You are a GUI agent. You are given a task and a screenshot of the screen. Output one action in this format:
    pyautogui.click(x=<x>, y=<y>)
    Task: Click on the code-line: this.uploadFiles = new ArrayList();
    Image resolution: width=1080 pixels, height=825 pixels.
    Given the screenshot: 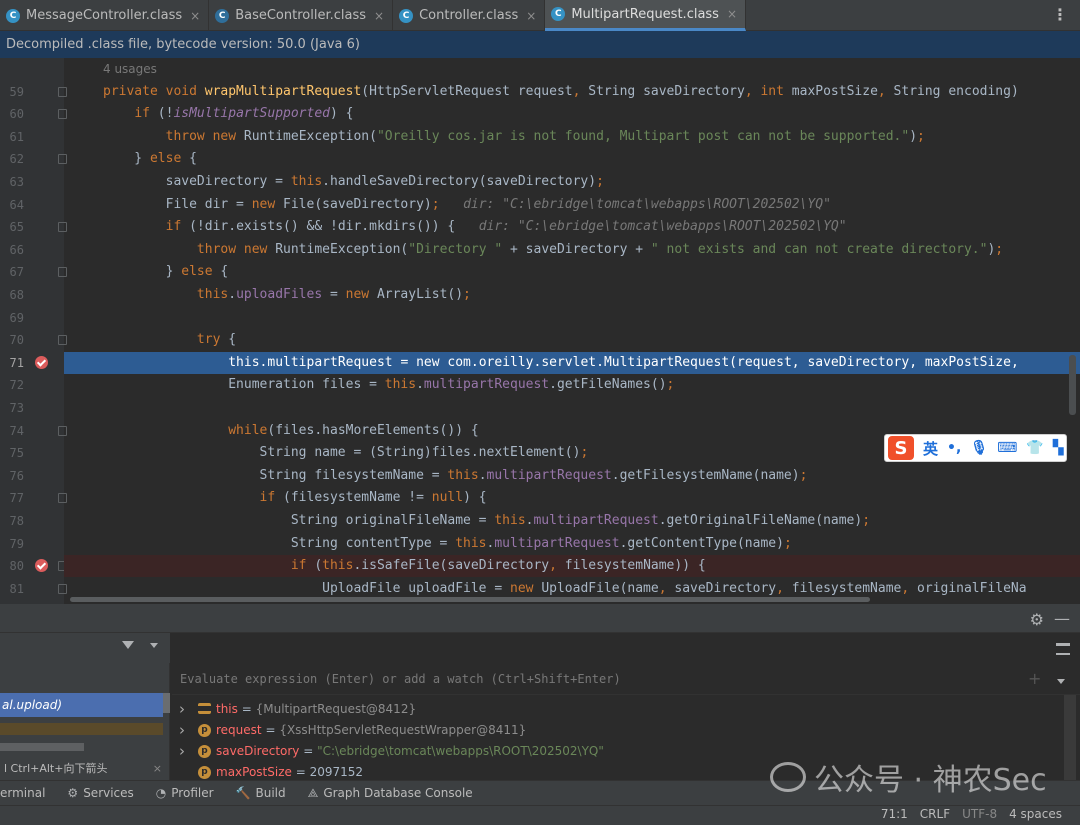 What is the action you would take?
    pyautogui.click(x=572, y=295)
    